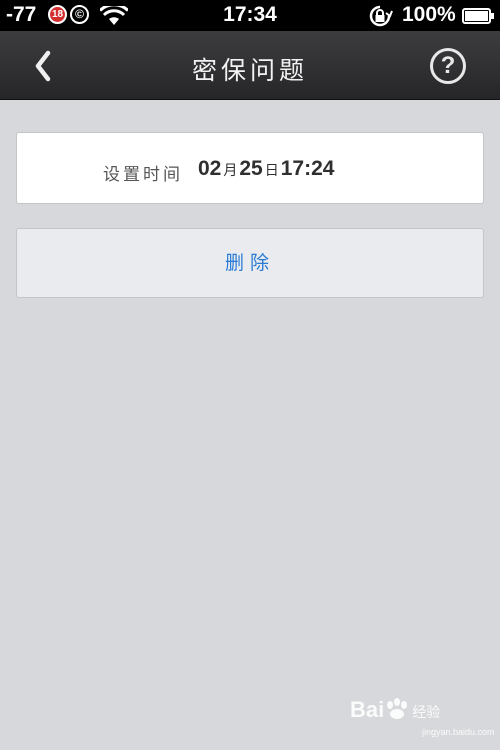 Image resolution: width=500 pixels, height=750 pixels. I want to click on help-button: ?, so click(448, 66).